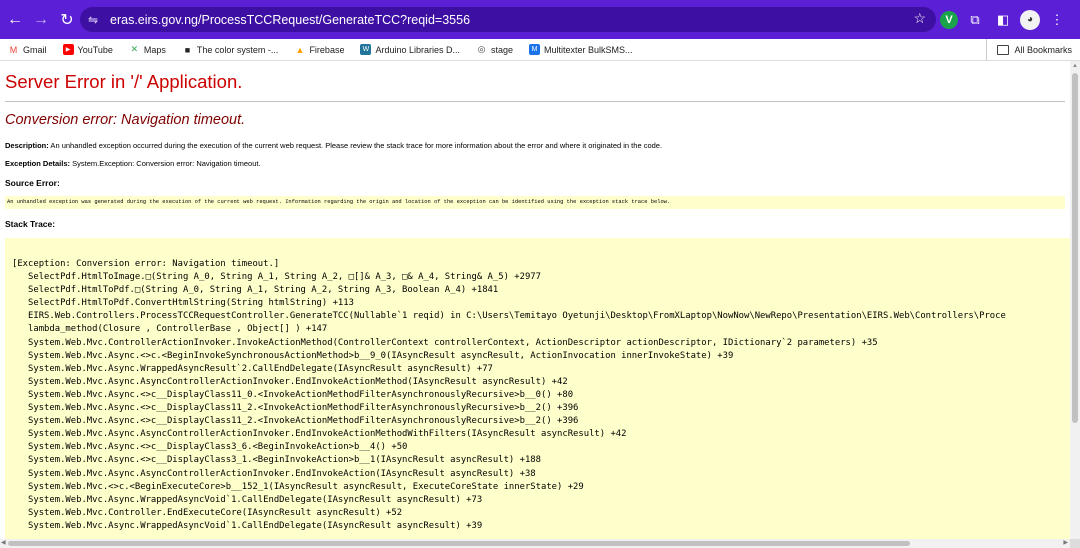  Describe the element at coordinates (67, 20) in the screenshot. I see `reload-icon: ↻` at that location.